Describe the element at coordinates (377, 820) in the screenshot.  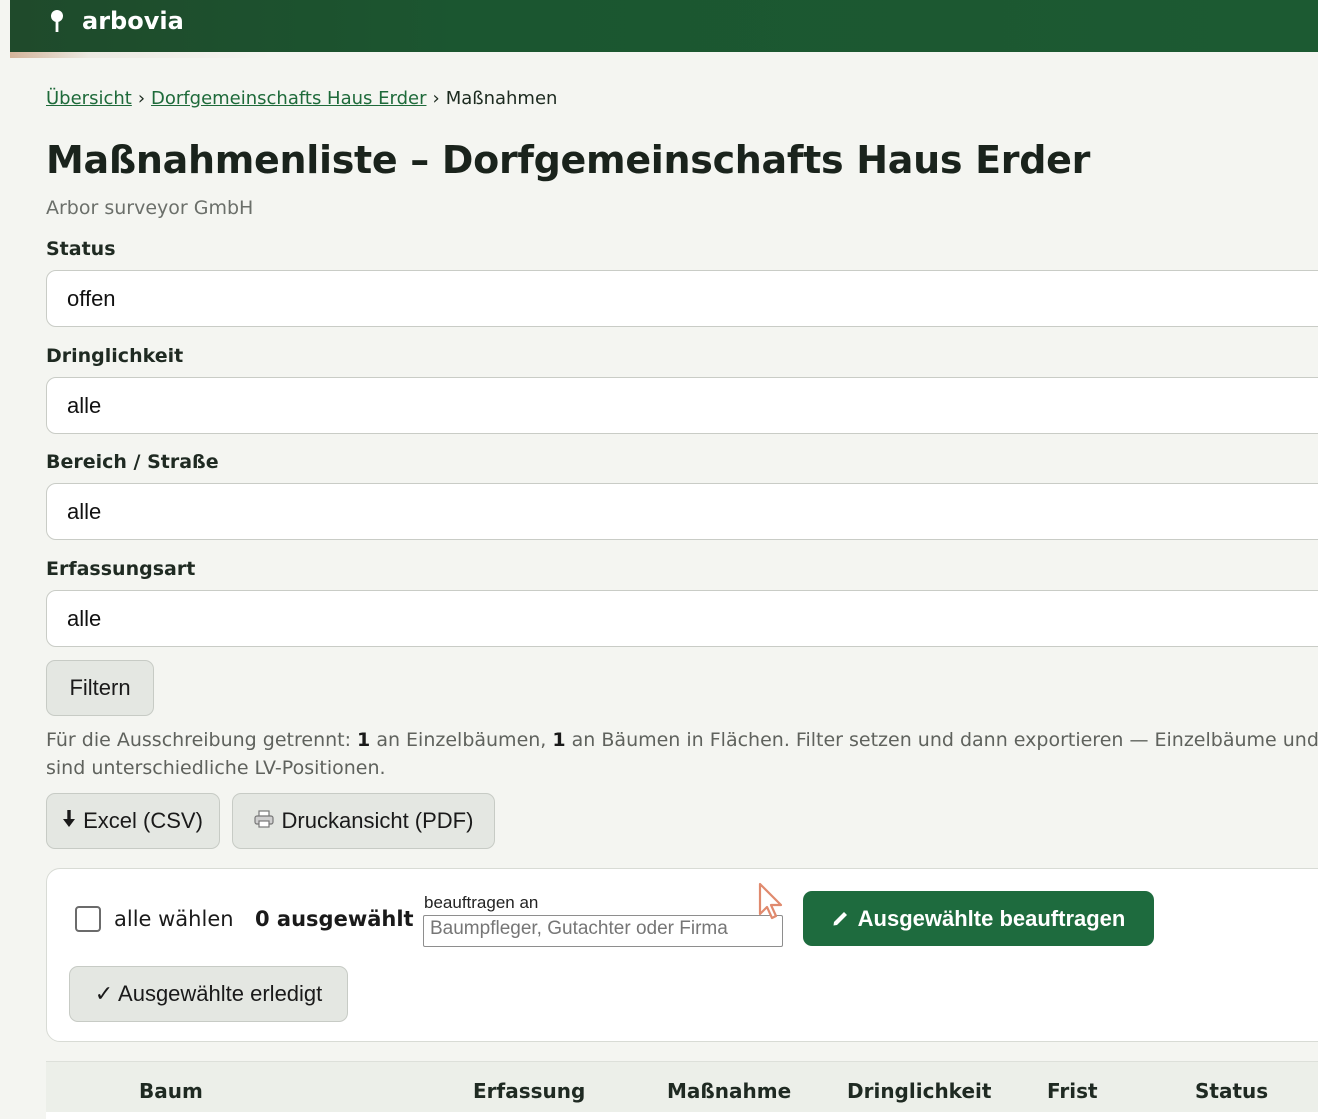
I see `export-pdf-label: Druckansicht (PDF)` at that location.